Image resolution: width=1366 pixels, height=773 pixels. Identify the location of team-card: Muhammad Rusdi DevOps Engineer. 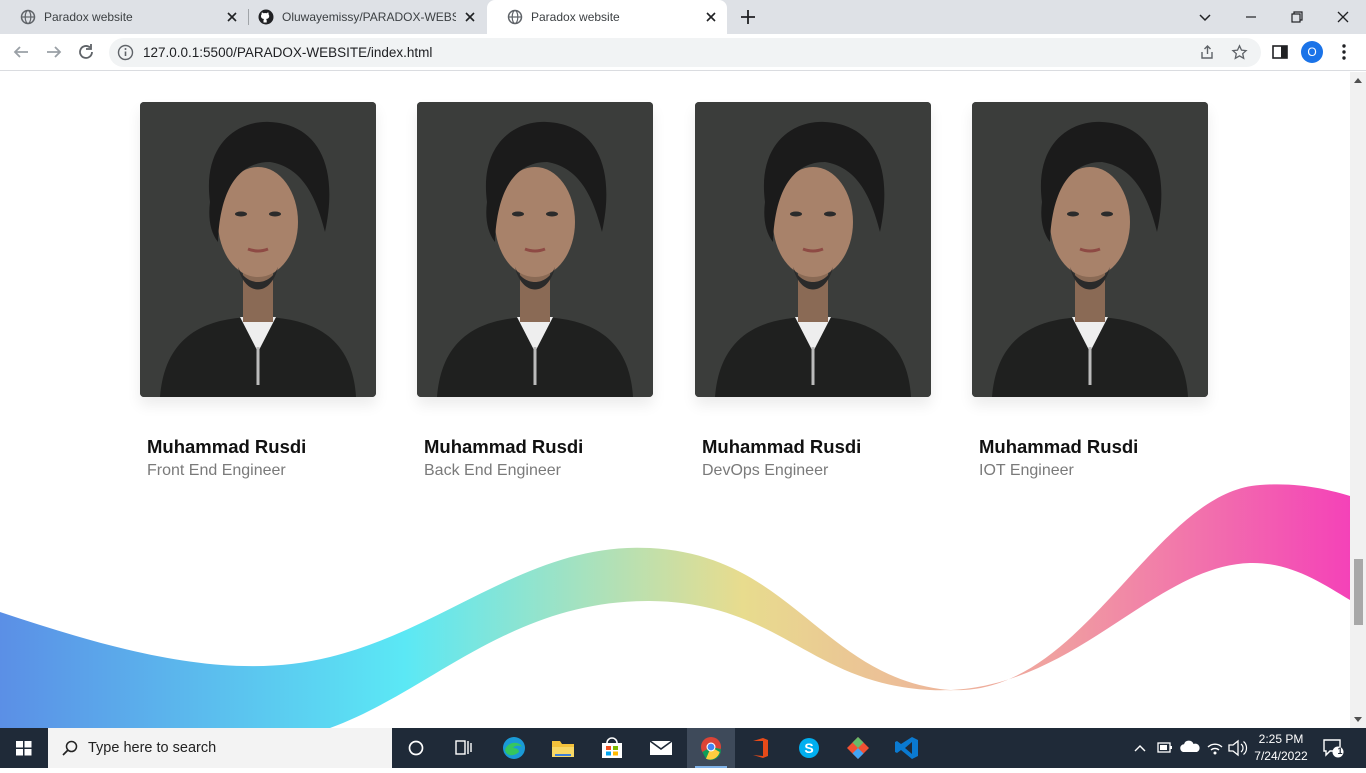
(813, 290).